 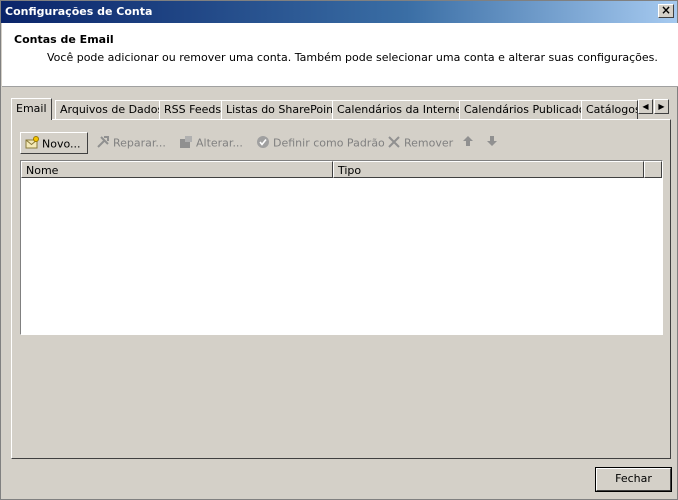 I want to click on remove-button: Remover, so click(x=420, y=143).